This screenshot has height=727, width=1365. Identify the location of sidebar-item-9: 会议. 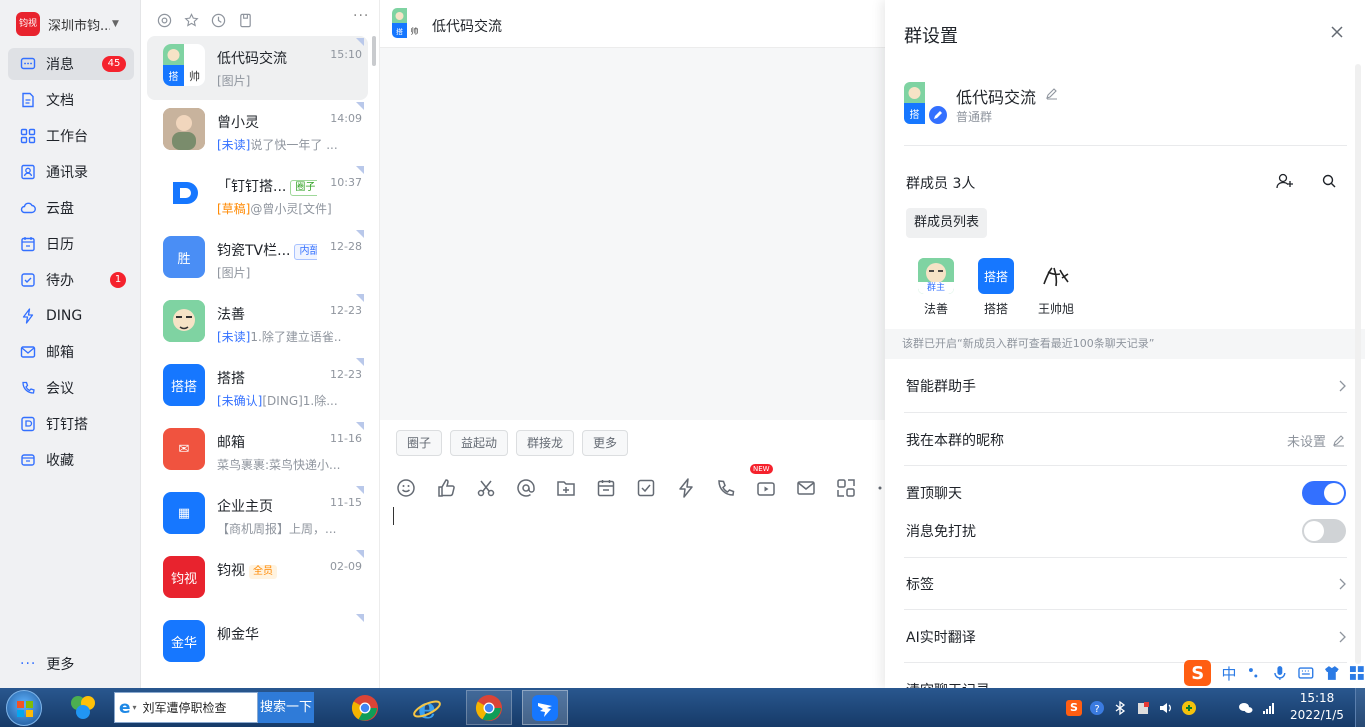
(71, 388).